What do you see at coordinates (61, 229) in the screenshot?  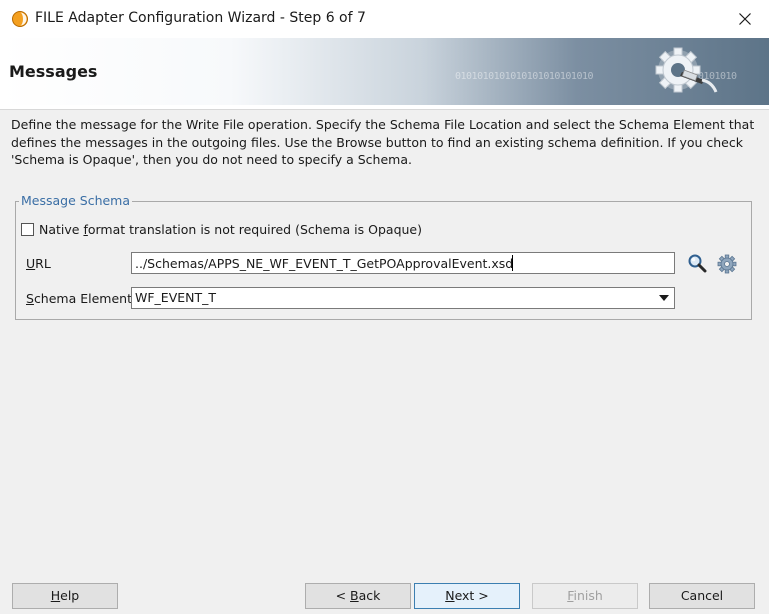 I see `schema-opaque-label-pre: Native` at bounding box center [61, 229].